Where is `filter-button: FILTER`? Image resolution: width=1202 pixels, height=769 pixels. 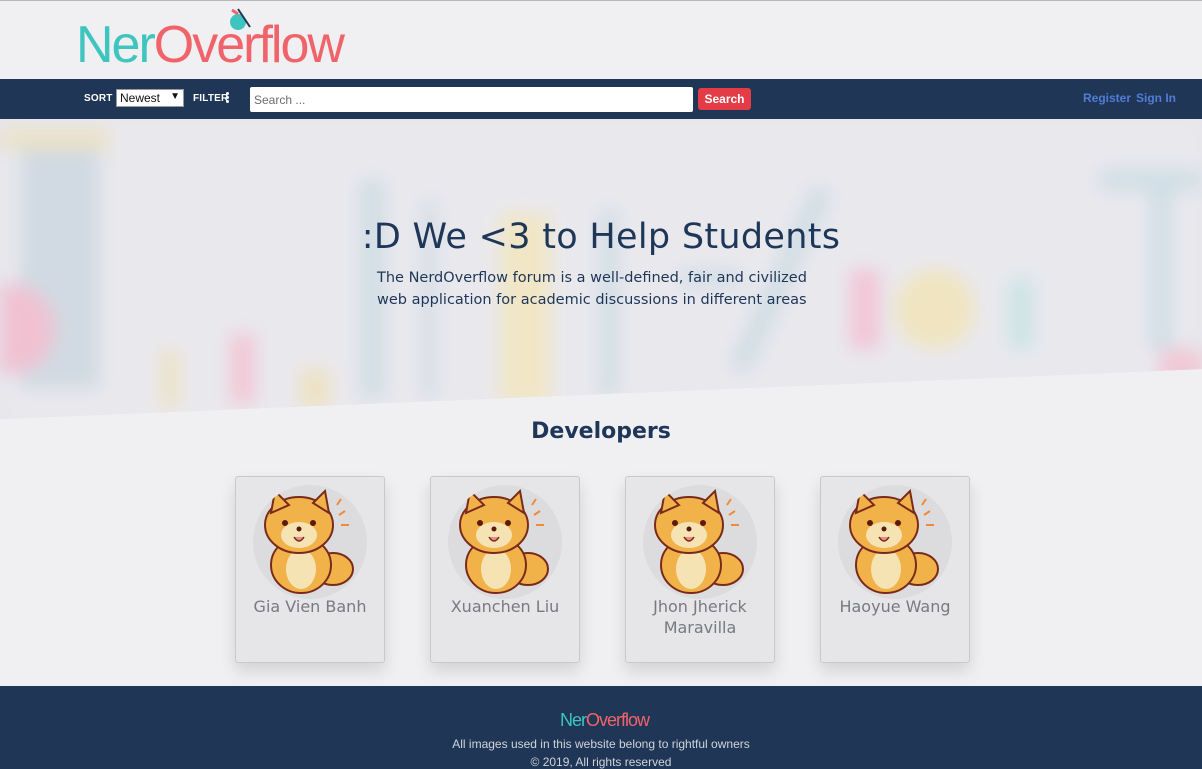
filter-button: FILTER is located at coordinates (210, 98).